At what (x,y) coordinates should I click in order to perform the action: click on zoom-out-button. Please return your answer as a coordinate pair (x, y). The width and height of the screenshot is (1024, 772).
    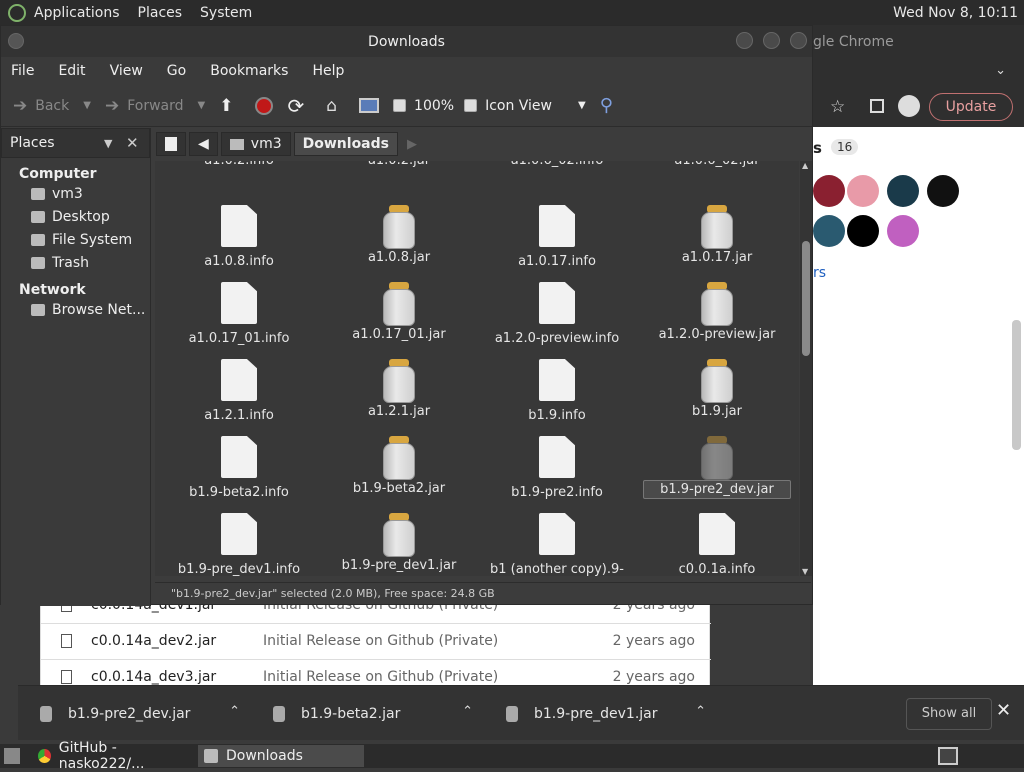
    Looking at the image, I should click on (400, 105).